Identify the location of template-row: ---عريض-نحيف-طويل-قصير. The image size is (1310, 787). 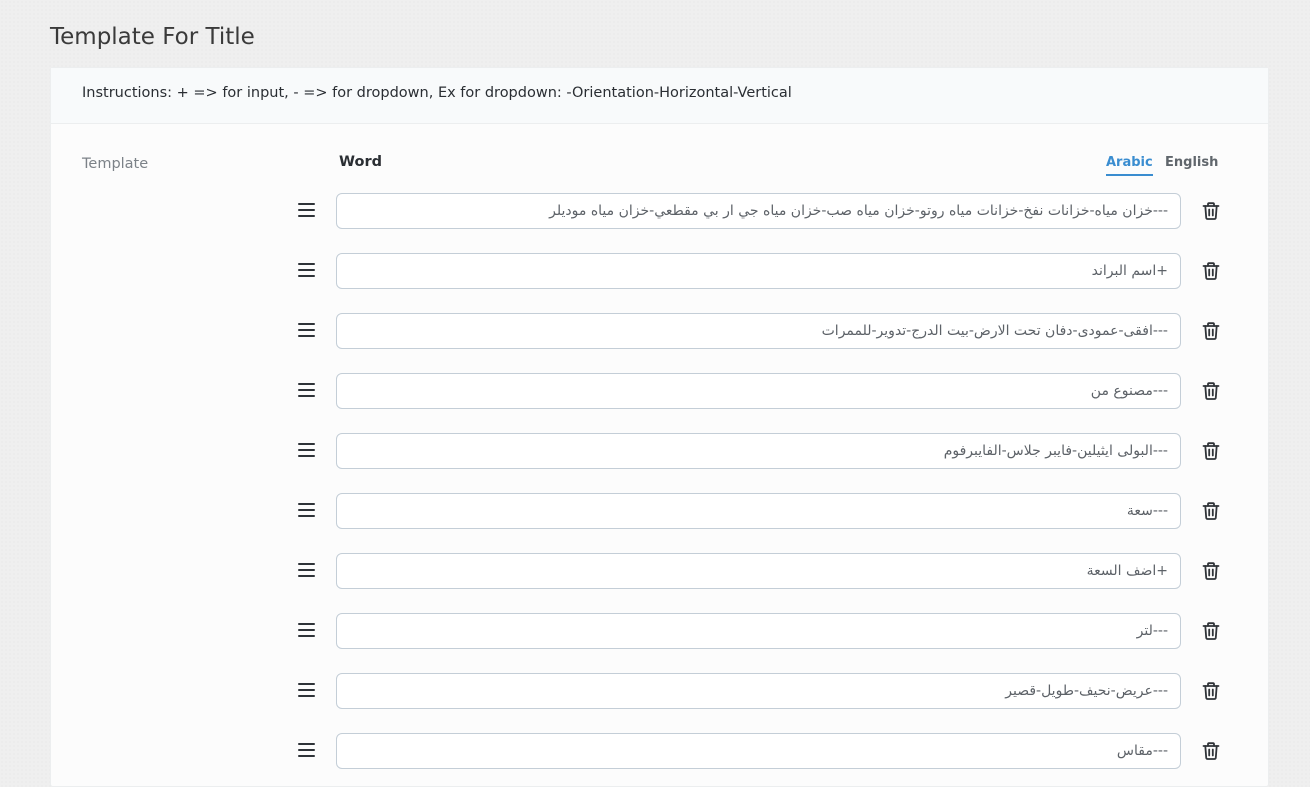
(761, 691).